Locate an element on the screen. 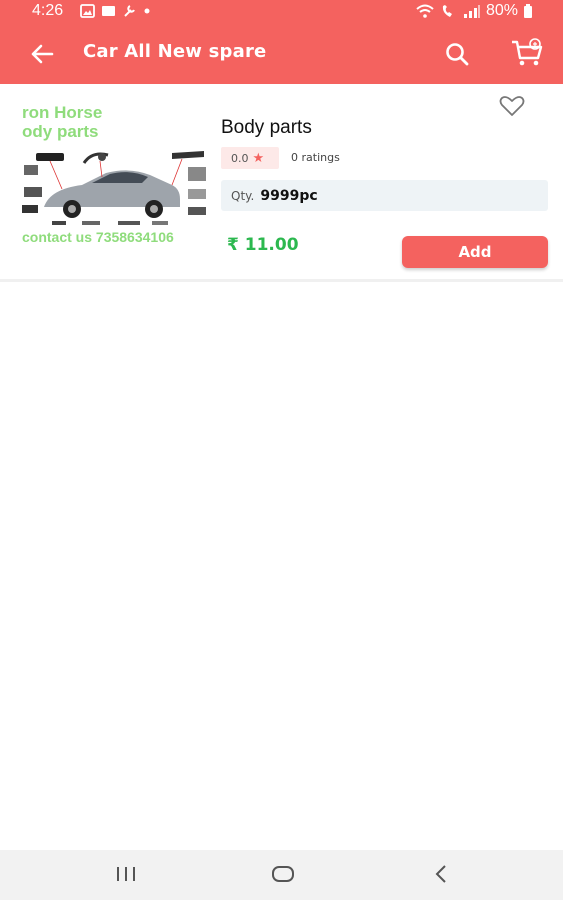 This screenshot has width=563, height=900. home-icon is located at coordinates (283, 874).